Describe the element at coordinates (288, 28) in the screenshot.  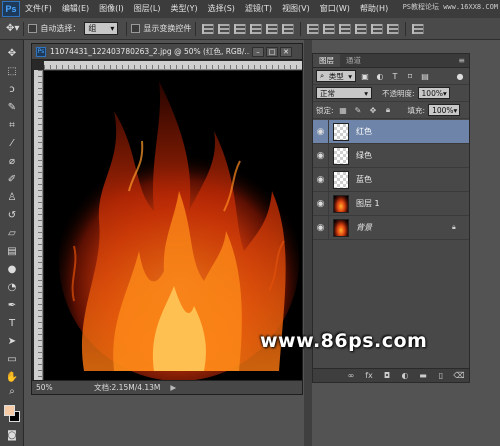
I see `align-right-icon` at that location.